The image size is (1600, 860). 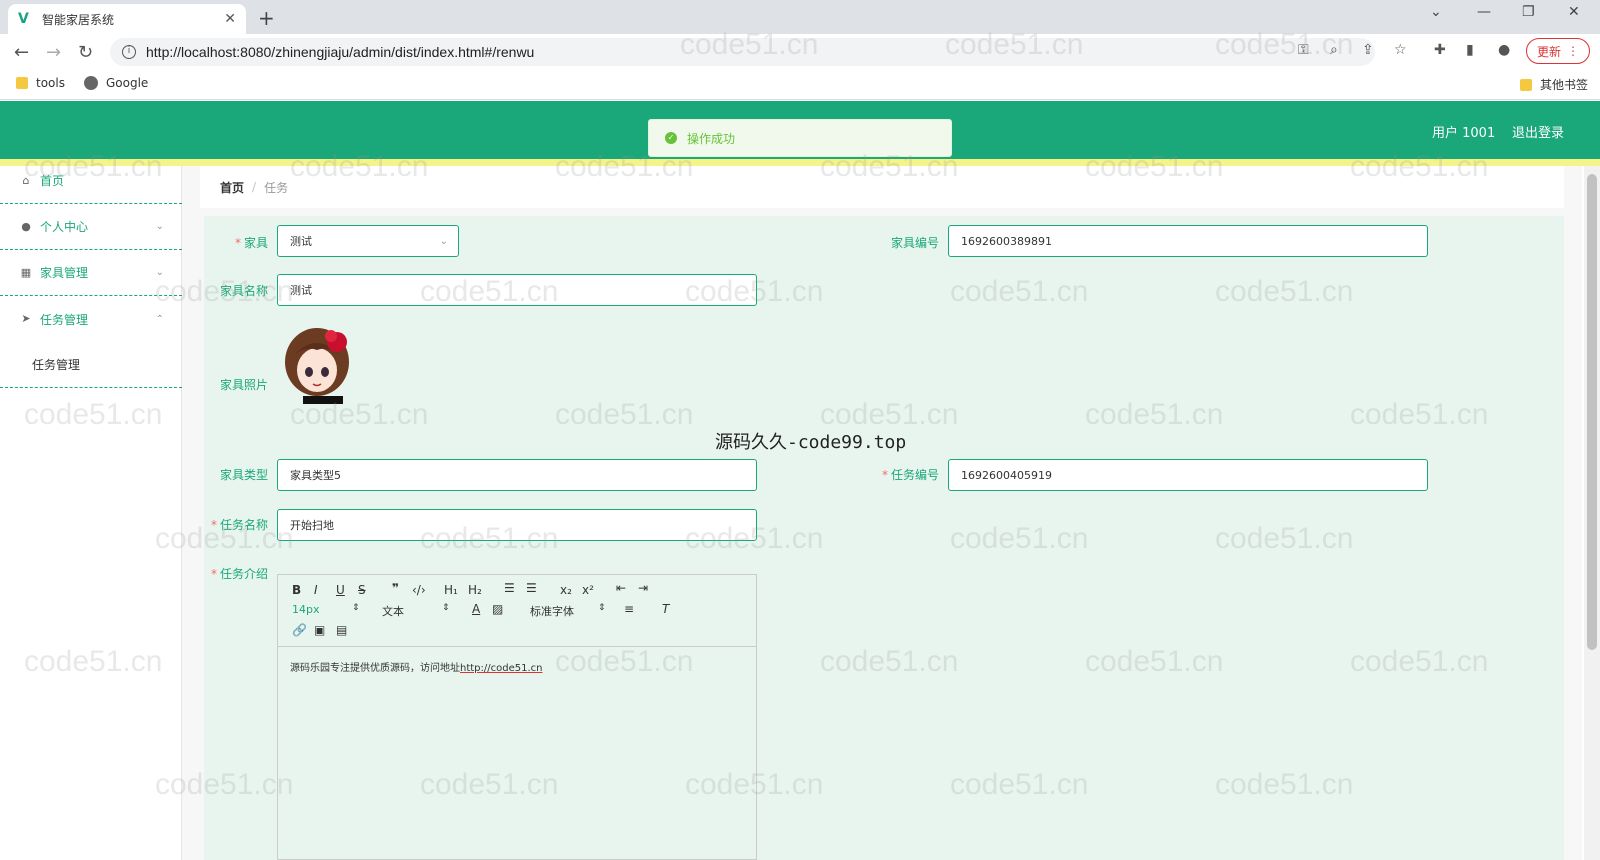 I want to click on update-button: 更新 ⋮, so click(x=1558, y=51).